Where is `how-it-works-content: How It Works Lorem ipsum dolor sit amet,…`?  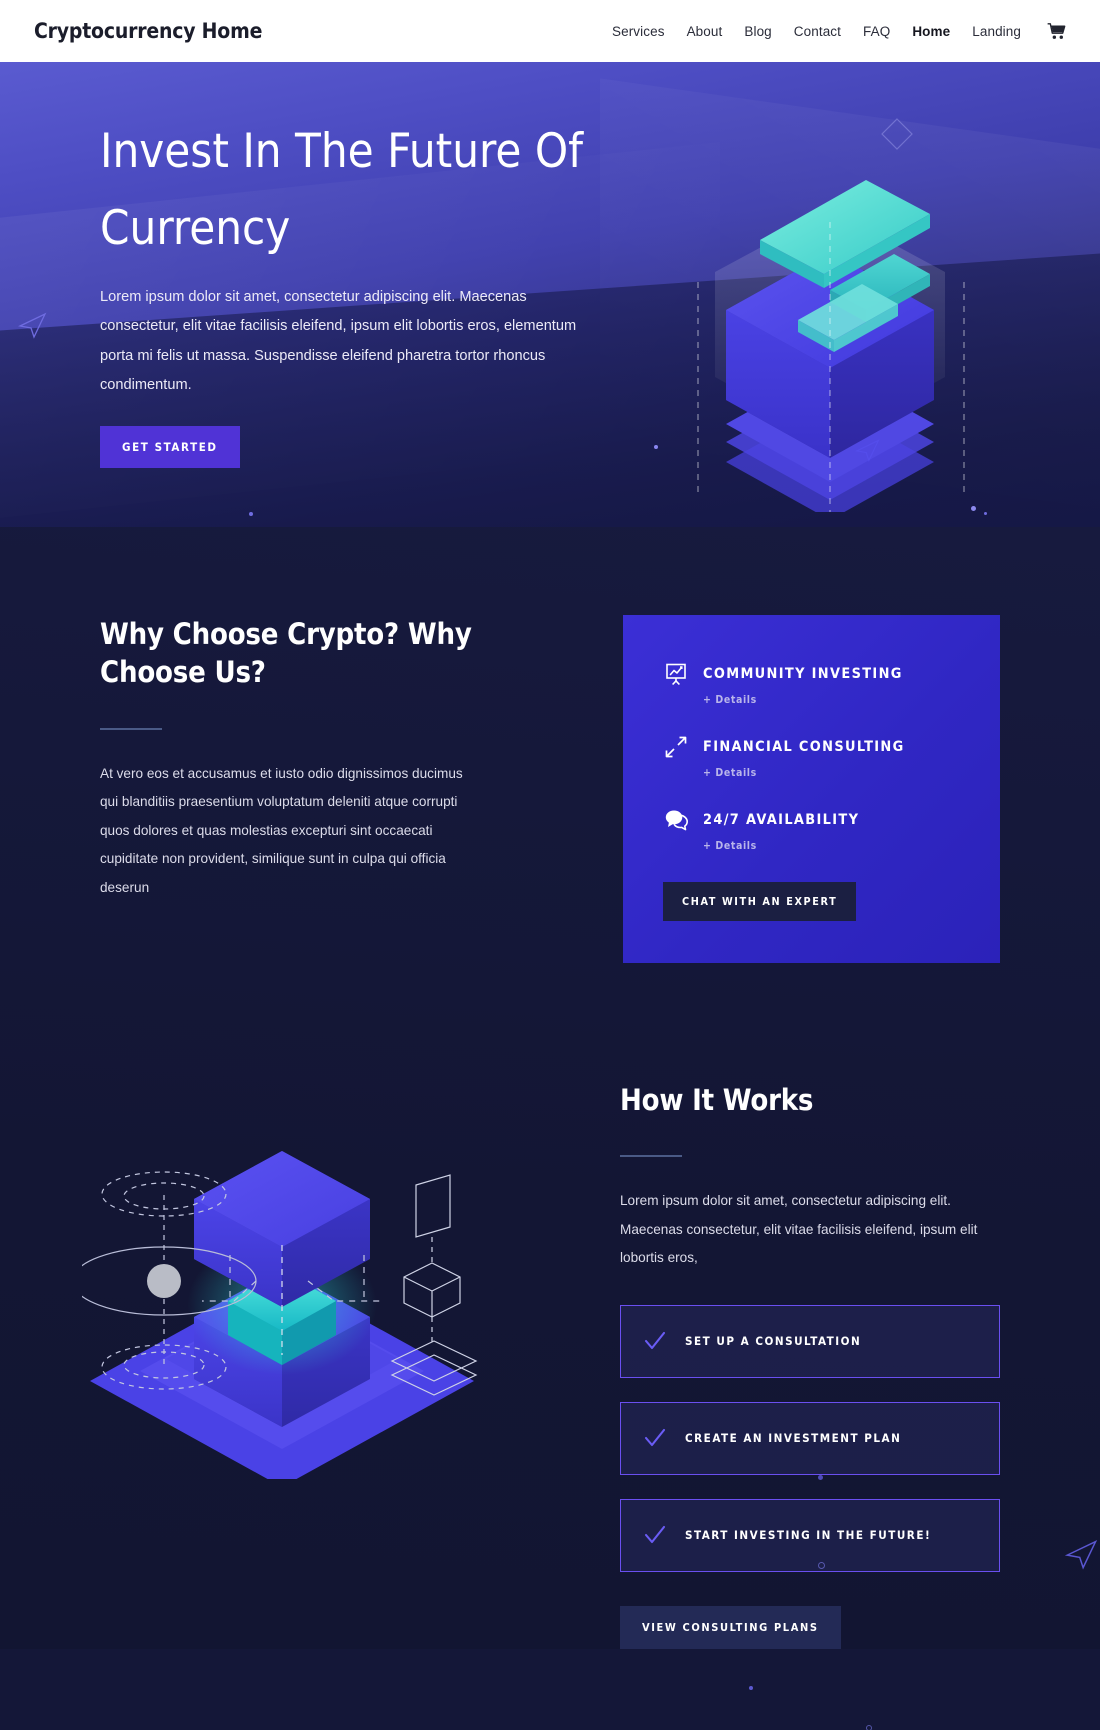 how-it-works-content: How It Works Lorem ipsum dolor sit amet,… is located at coordinates (810, 1354).